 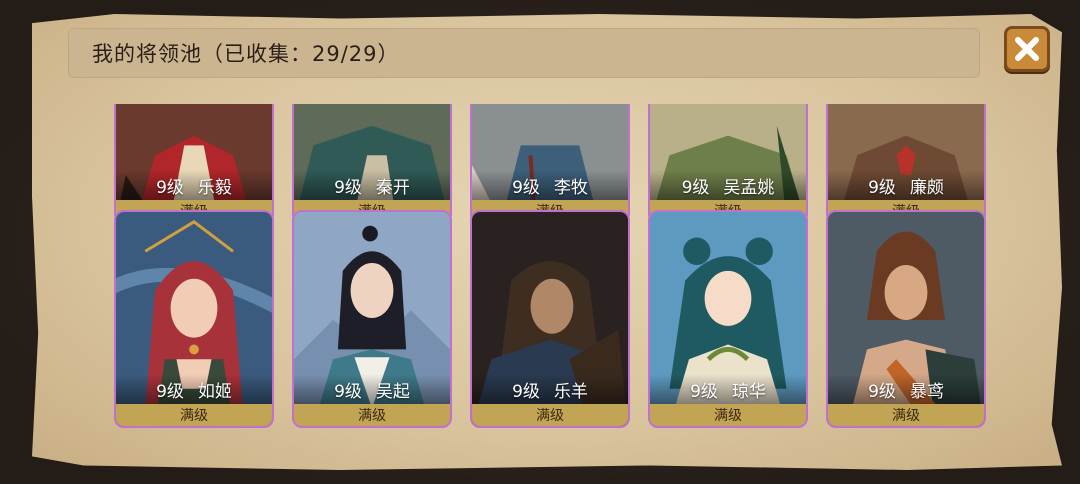 What do you see at coordinates (926, 391) in the screenshot?
I see `general-name: 暴鸢` at bounding box center [926, 391].